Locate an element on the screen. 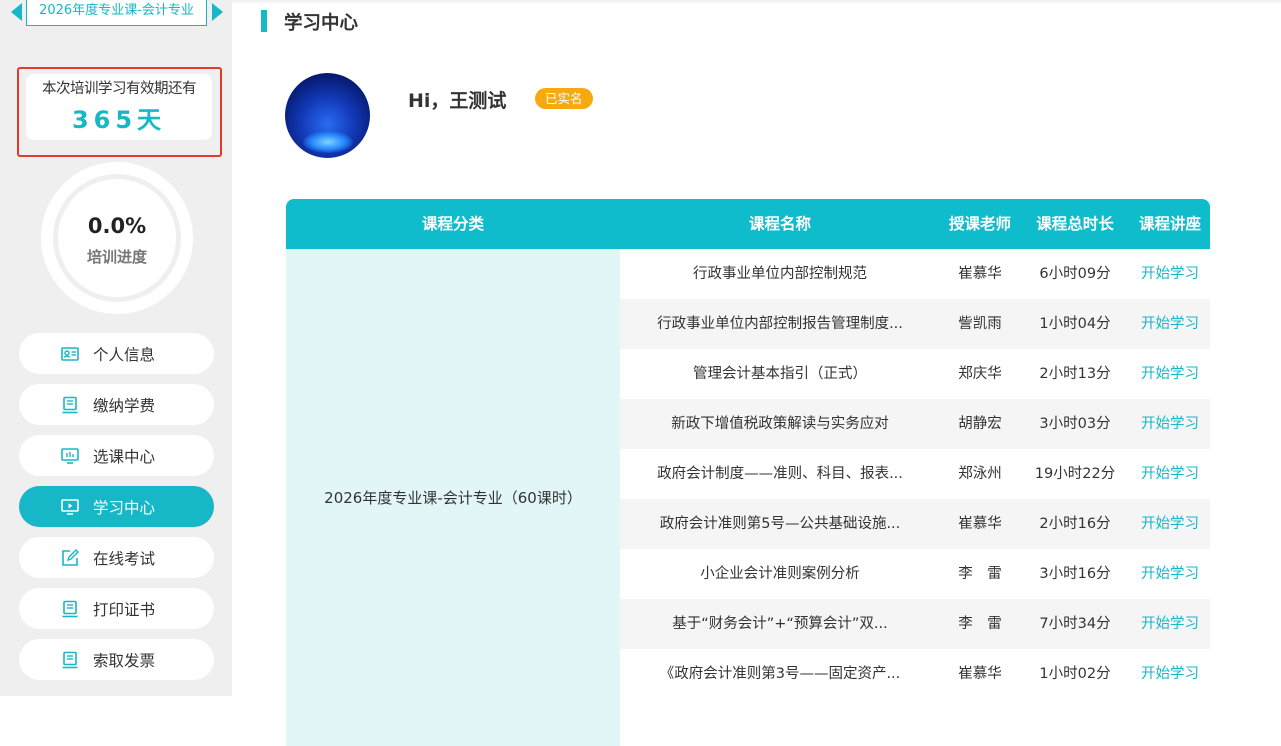 The height and width of the screenshot is (746, 1281). course-name: 管理会计基本指引（正式） is located at coordinates (780, 374).